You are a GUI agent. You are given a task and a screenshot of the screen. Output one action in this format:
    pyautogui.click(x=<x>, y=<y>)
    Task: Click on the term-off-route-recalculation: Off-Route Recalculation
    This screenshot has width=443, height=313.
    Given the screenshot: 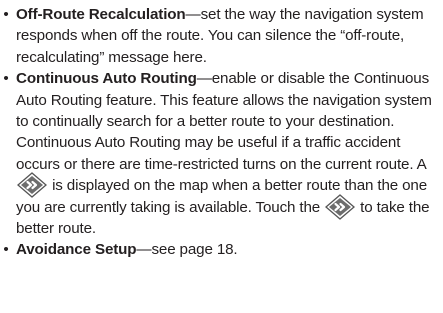 What is the action you would take?
    pyautogui.click(x=101, y=14)
    